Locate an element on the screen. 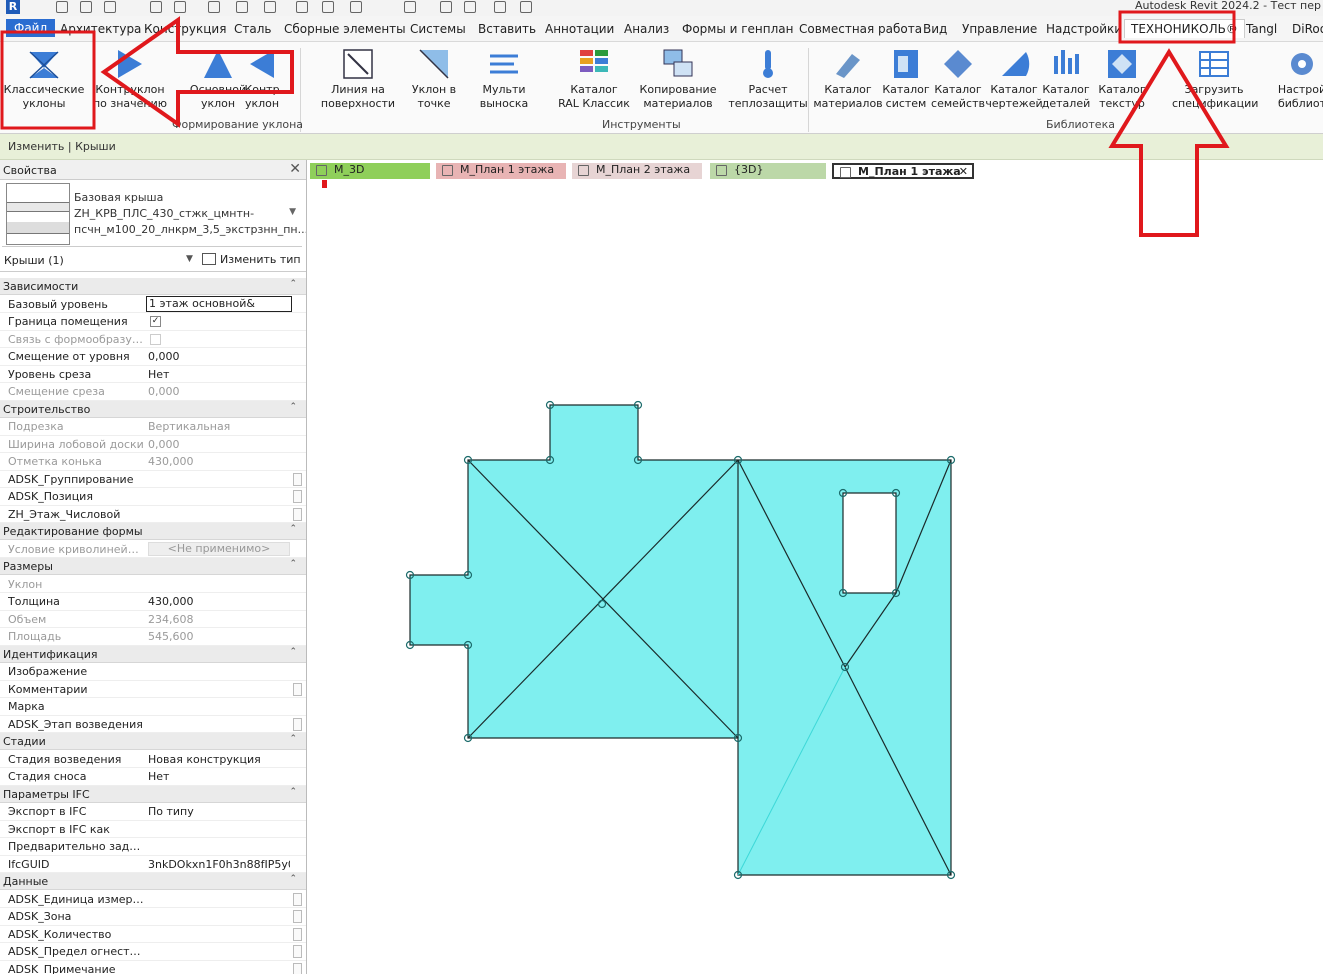  thermal-calc-button: Расчет теплозащиты is located at coordinates (768, 81).